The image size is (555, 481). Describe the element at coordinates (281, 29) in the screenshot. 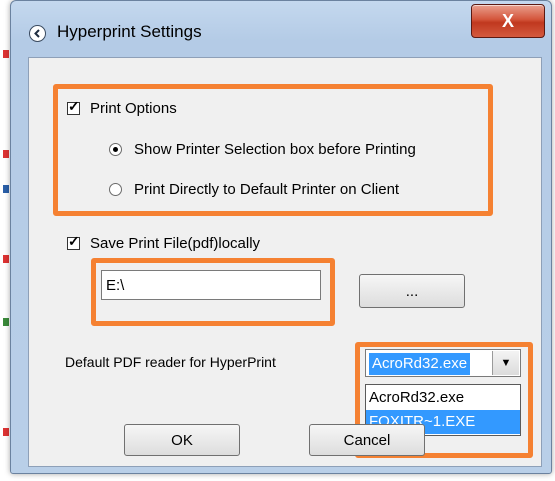

I see `title-bar: Hyperprint Settings X` at that location.